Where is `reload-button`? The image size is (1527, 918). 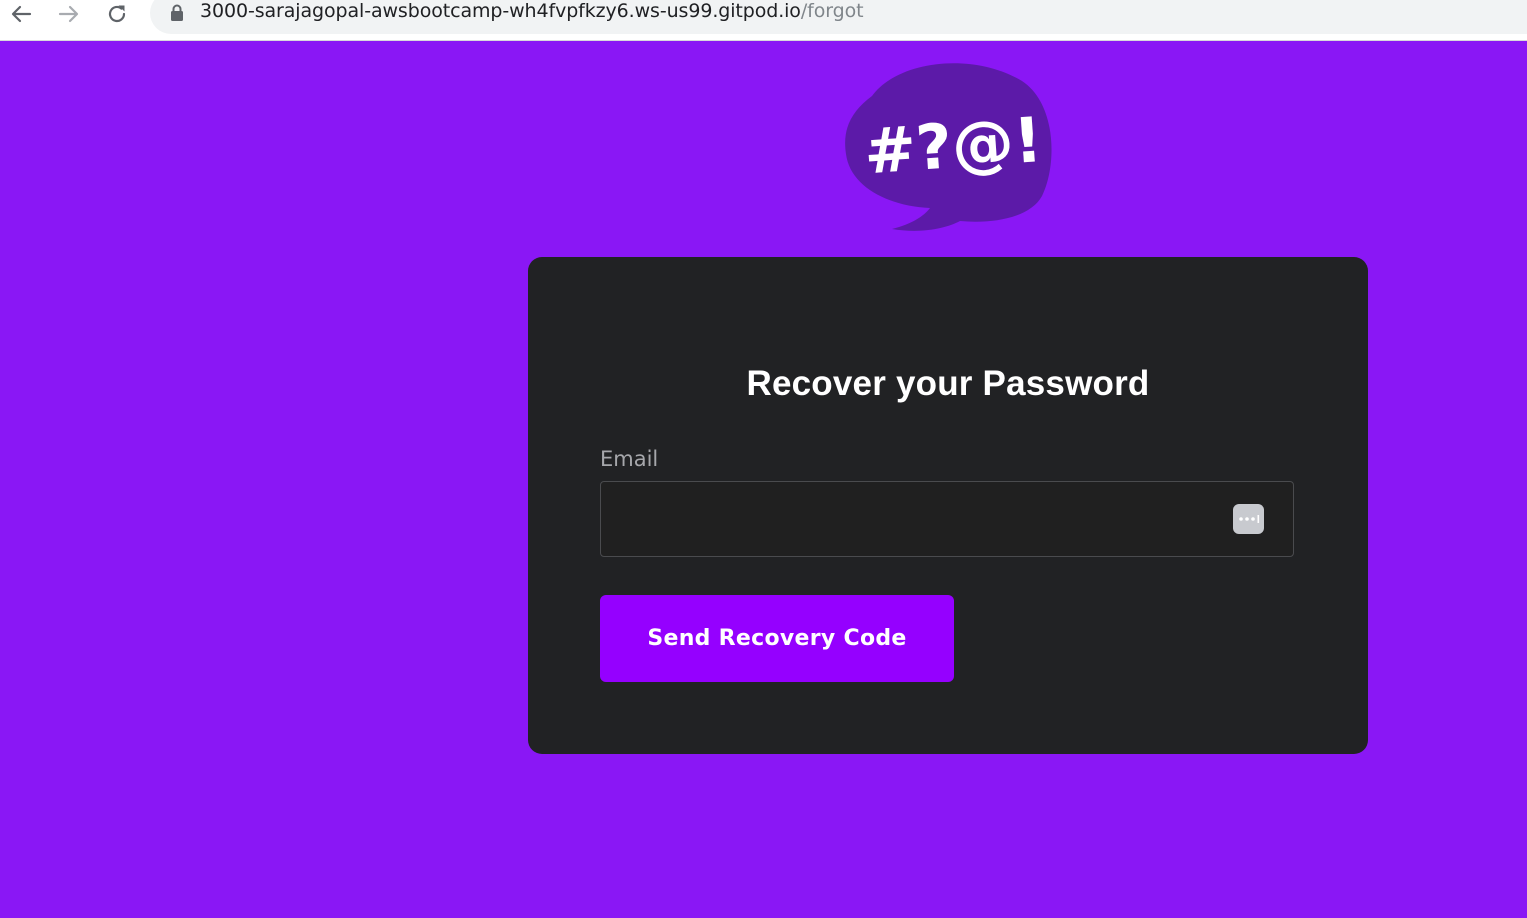
reload-button is located at coordinates (117, 14).